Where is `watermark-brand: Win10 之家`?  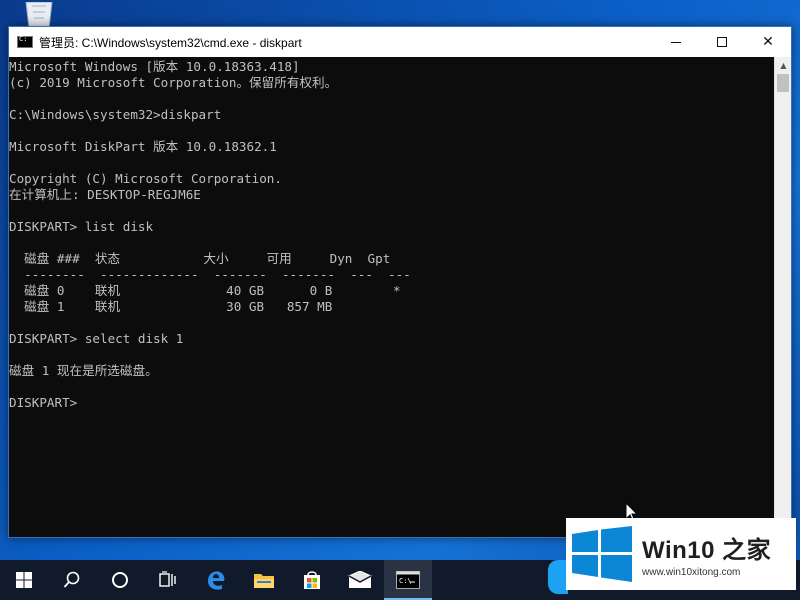
watermark-brand: Win10 之家 is located at coordinates (707, 550).